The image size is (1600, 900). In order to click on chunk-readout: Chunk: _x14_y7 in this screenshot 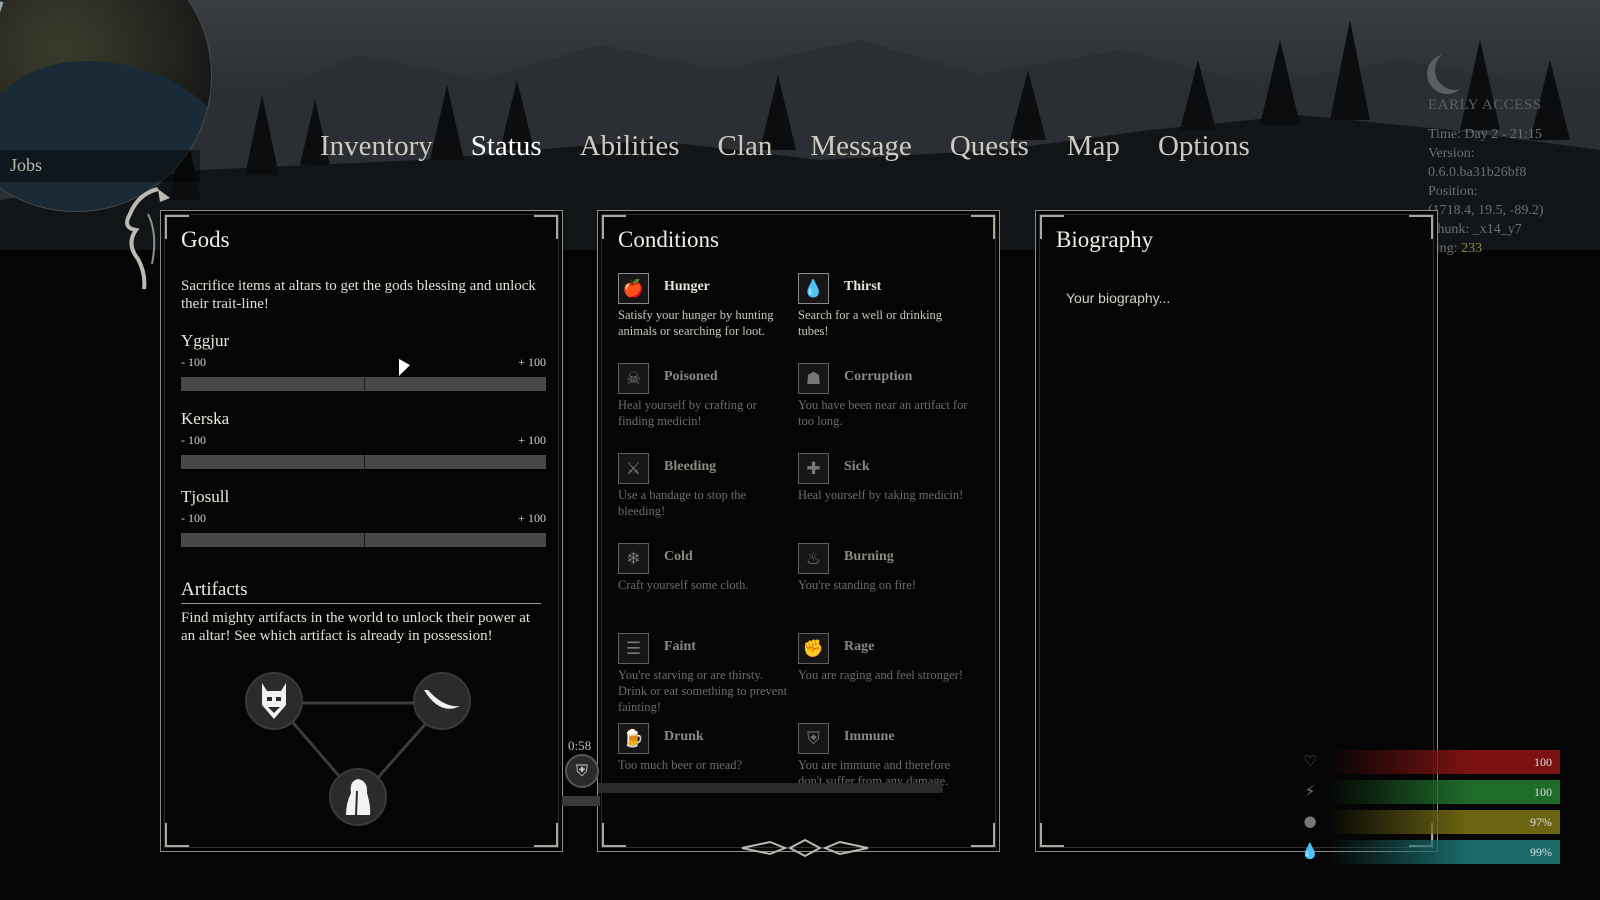, I will do `click(1475, 229)`.